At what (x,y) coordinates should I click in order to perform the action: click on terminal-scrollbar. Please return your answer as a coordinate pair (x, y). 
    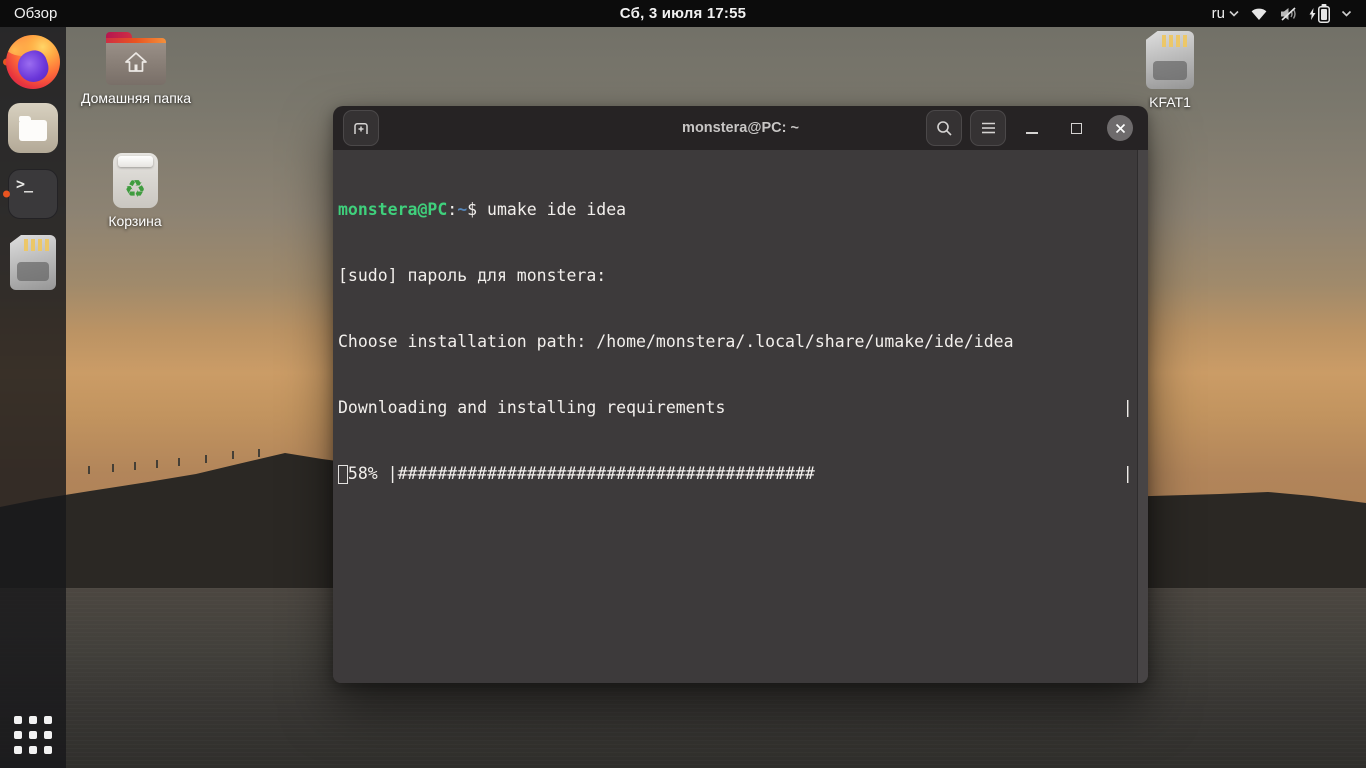
    Looking at the image, I should click on (1142, 416).